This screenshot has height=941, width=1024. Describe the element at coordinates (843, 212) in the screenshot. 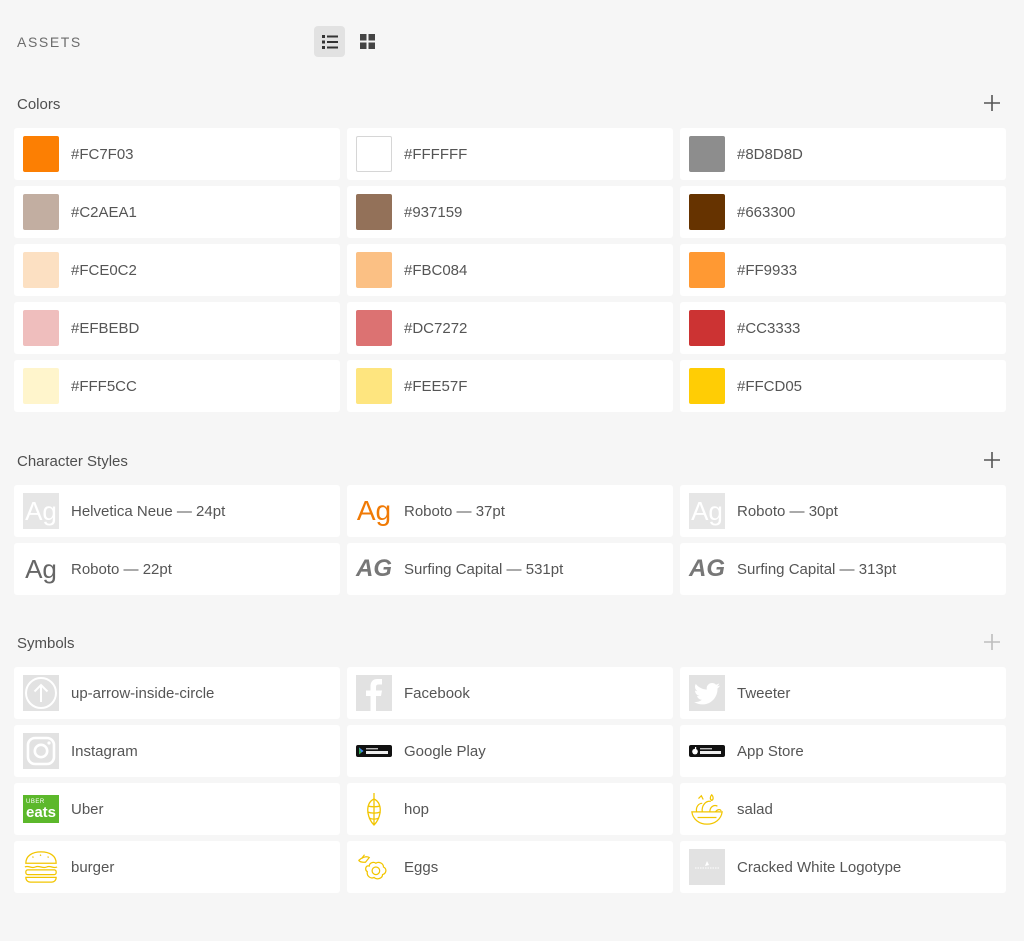

I see `color-swatch-card: #663300` at that location.